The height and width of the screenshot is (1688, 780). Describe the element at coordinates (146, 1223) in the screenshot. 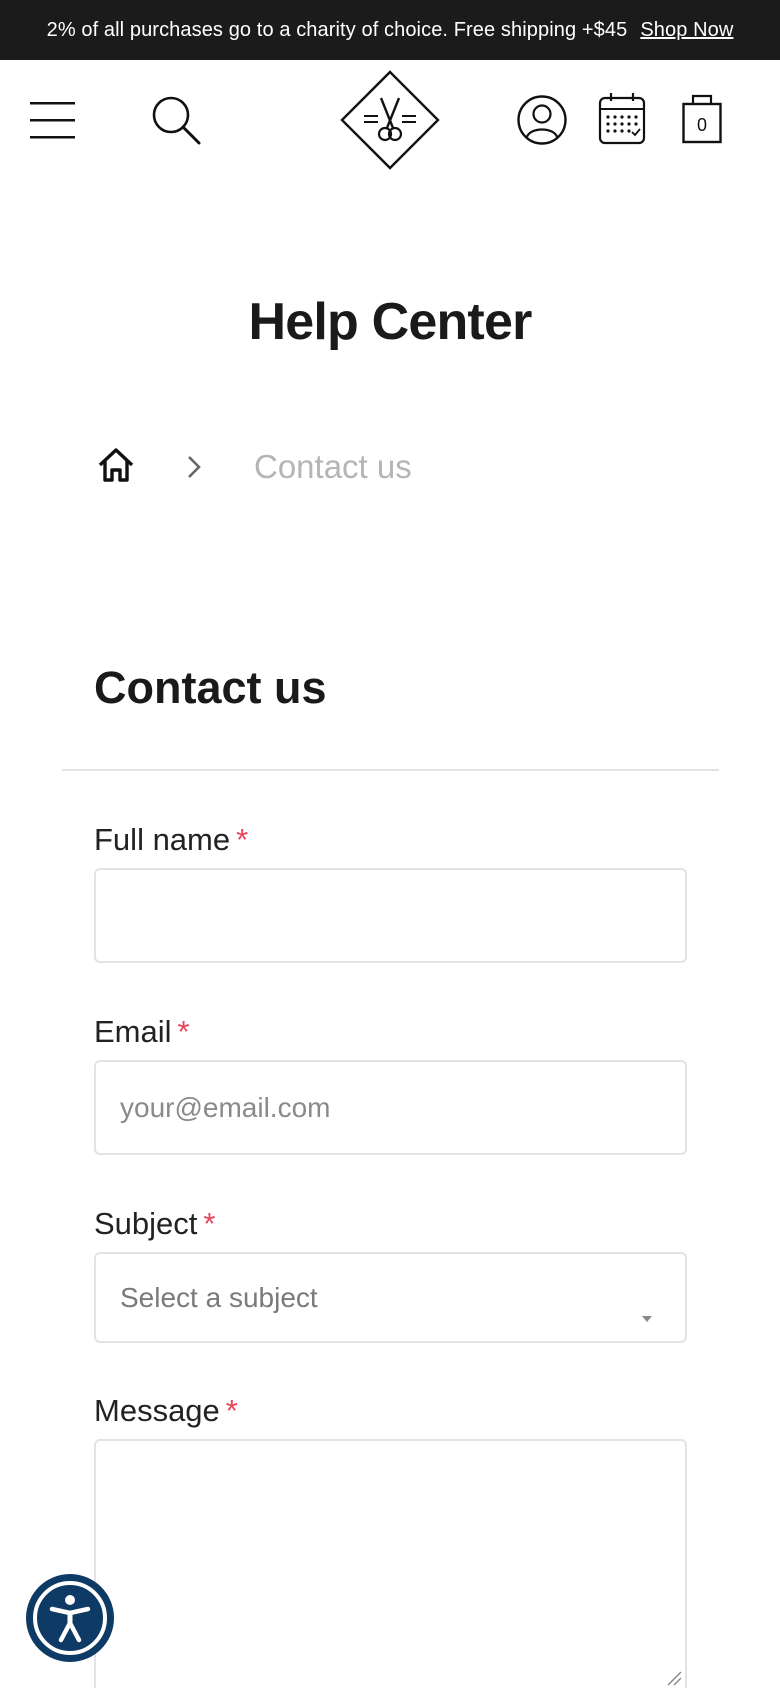

I see `subject-label-text: Subject` at that location.